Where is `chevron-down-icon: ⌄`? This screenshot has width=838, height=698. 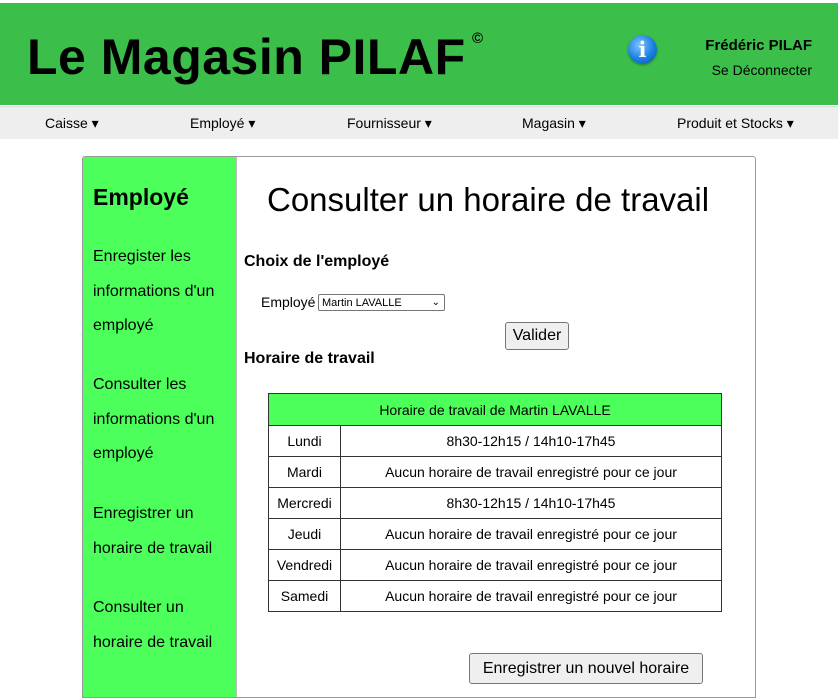 chevron-down-icon: ⌄ is located at coordinates (435, 302).